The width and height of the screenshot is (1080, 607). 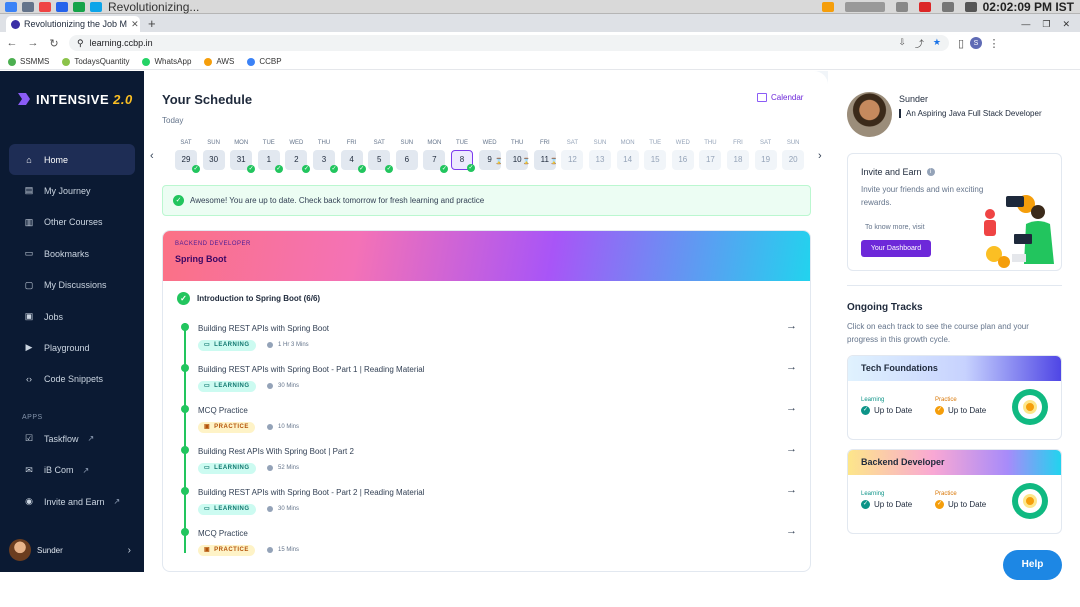 I want to click on your-dashboard-button: Your Dashboard, so click(x=896, y=248).